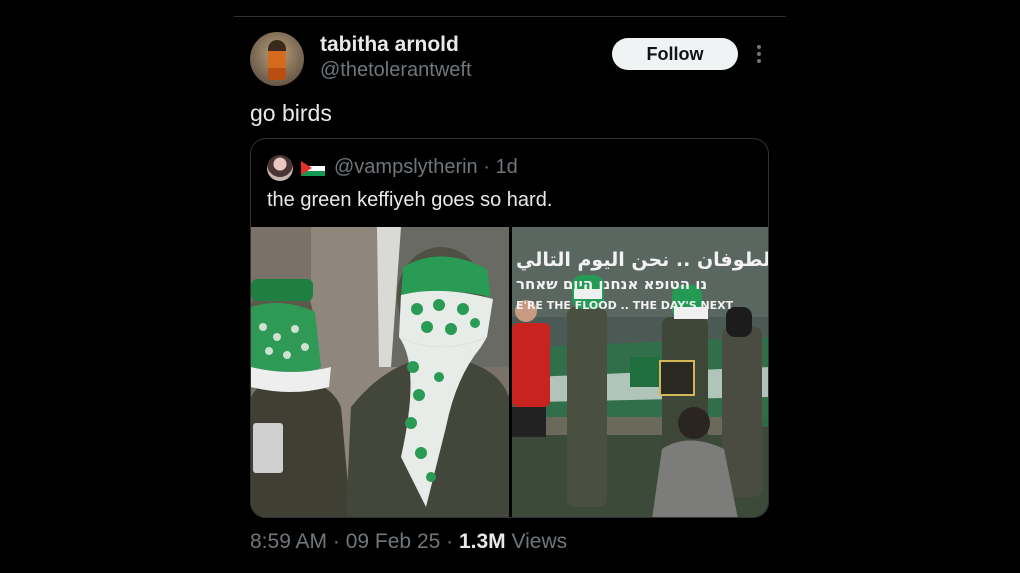 The image size is (1020, 573). Describe the element at coordinates (506, 167) in the screenshot. I see `quoted-age: 1d` at that location.